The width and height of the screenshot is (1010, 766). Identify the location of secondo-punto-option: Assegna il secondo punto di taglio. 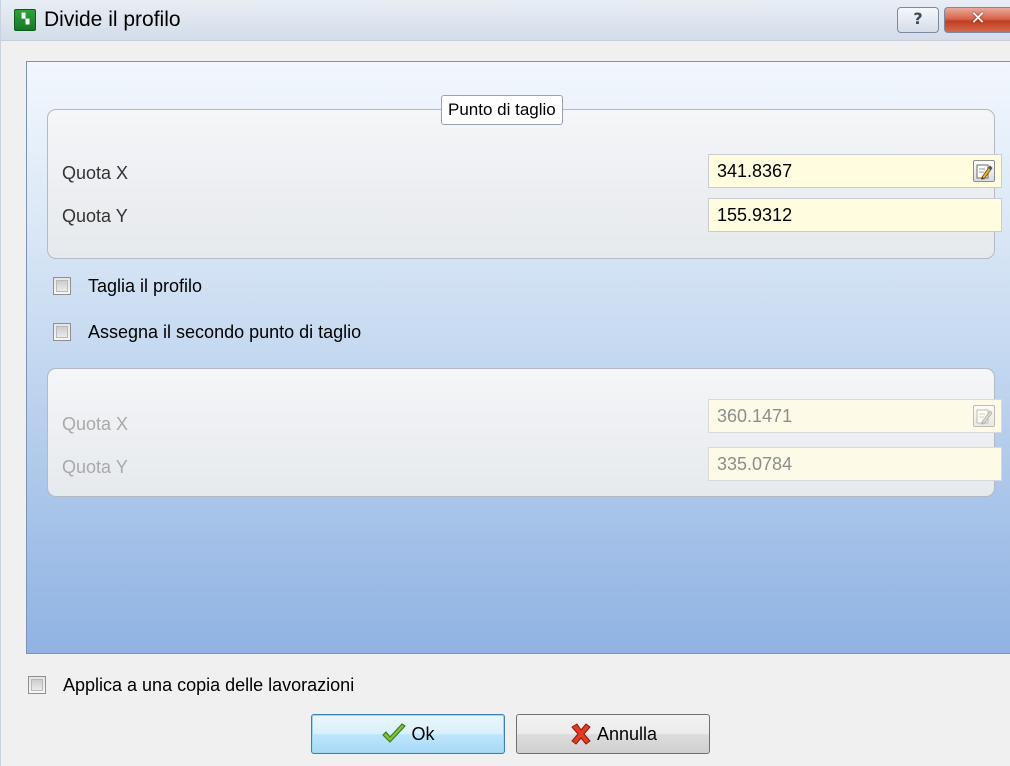
(303, 332).